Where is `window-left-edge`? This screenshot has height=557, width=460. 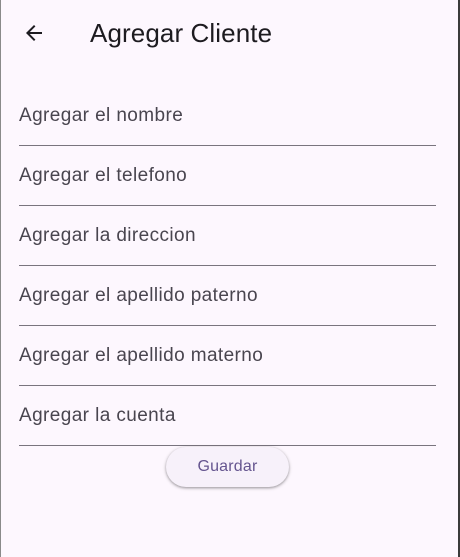 window-left-edge is located at coordinates (0, 278).